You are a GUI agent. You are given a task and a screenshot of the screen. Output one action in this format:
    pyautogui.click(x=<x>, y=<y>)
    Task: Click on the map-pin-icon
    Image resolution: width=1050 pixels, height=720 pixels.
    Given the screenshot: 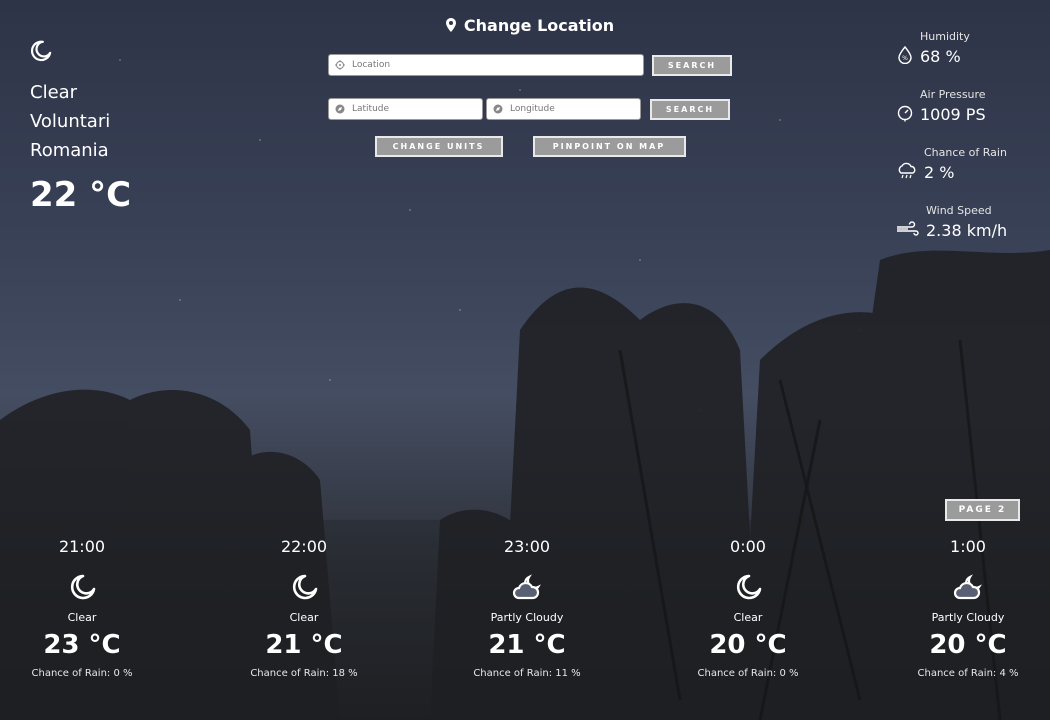 What is the action you would take?
    pyautogui.click(x=450, y=25)
    